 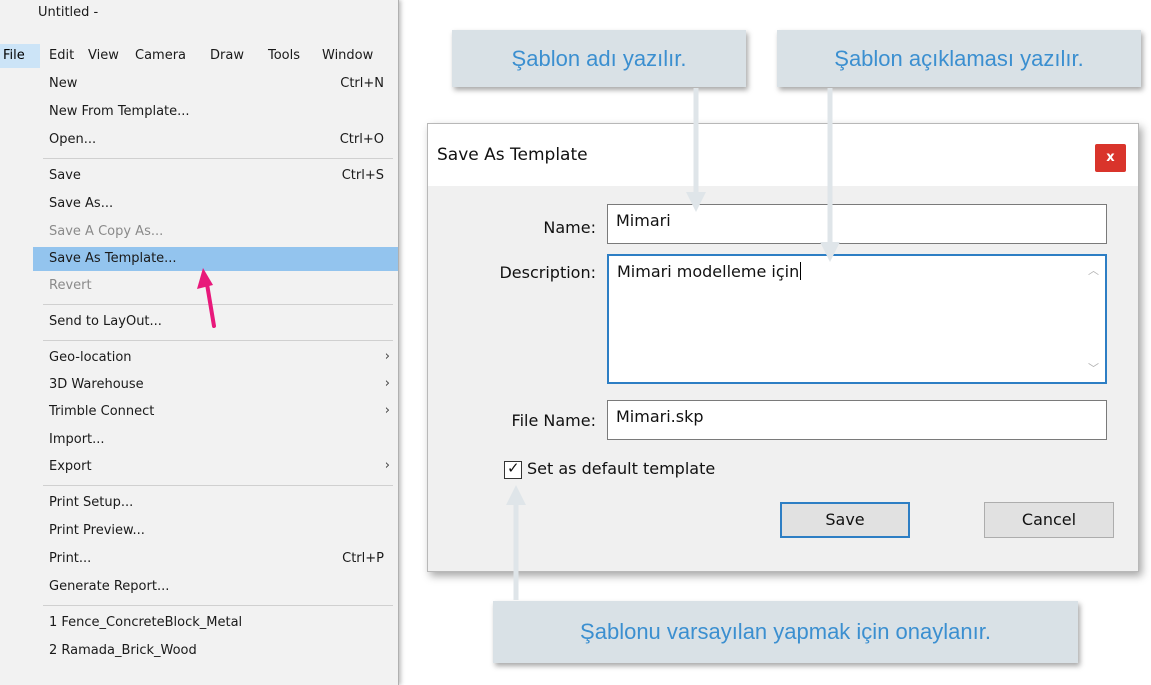 What do you see at coordinates (68, 12) in the screenshot?
I see `window-title: Untitled -` at bounding box center [68, 12].